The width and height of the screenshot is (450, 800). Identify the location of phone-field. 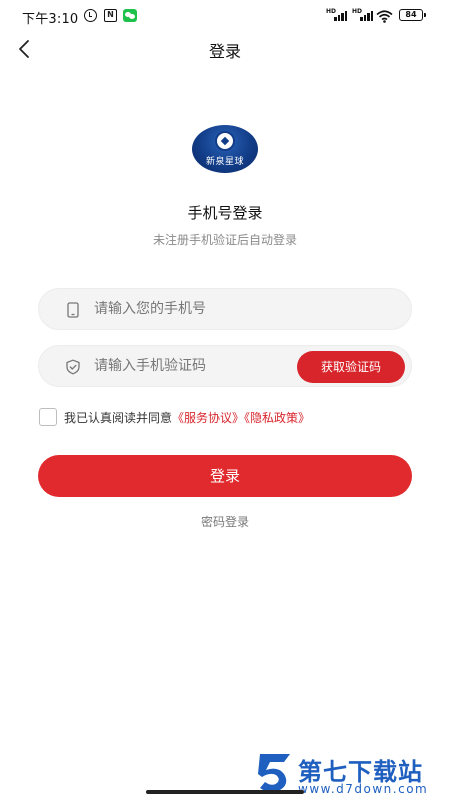
(225, 309).